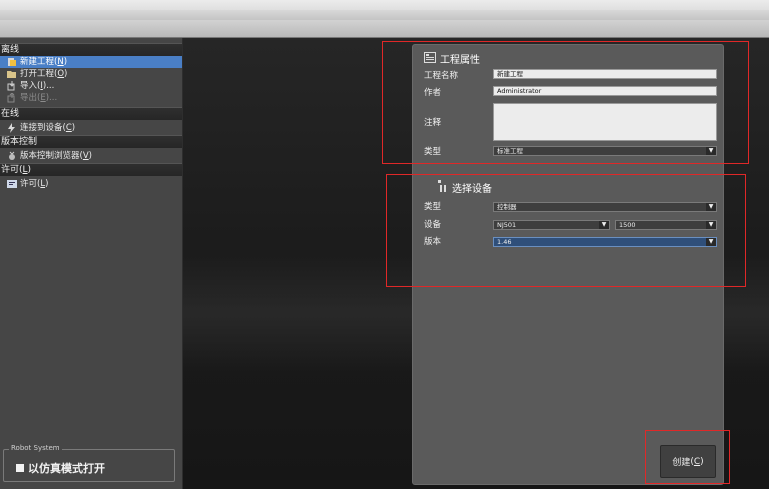  I want to click on export-icon, so click(11, 98).